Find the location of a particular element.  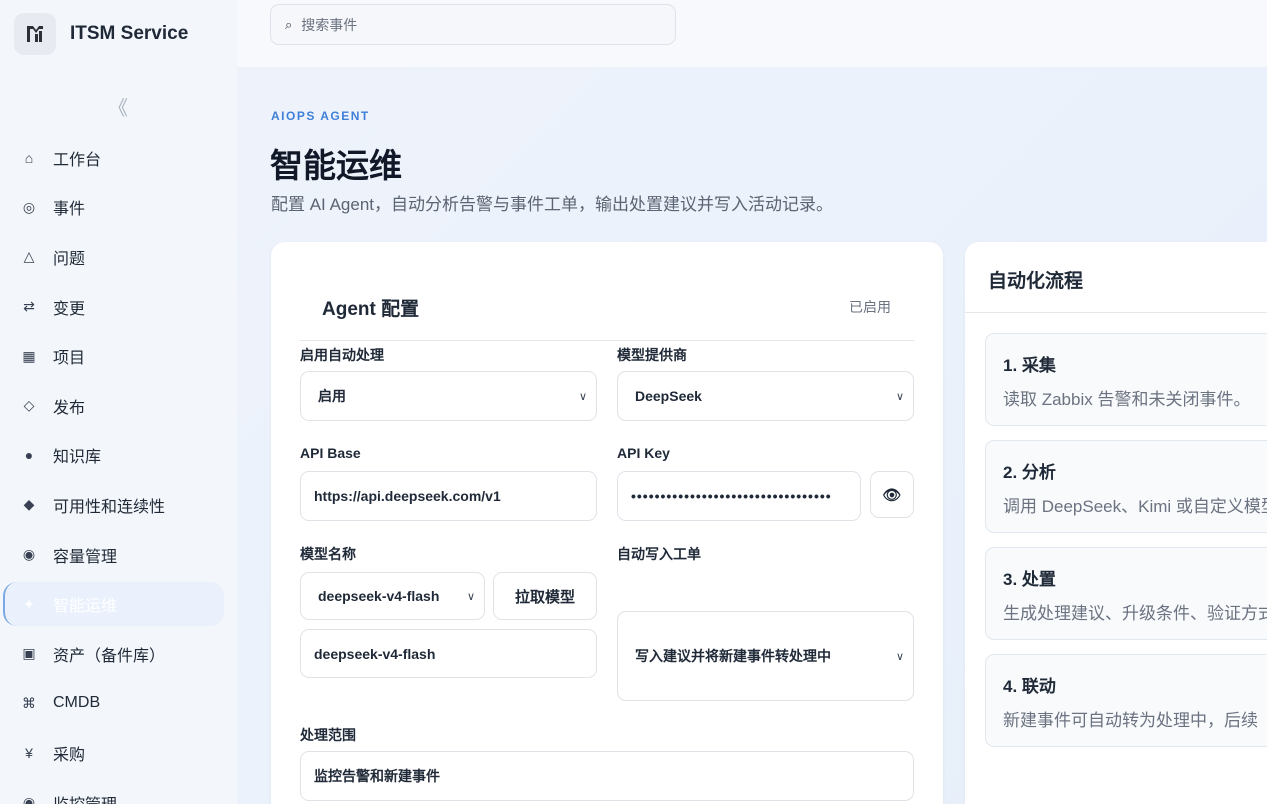

sidebar-item-workbench: ⌂ 工作台 is located at coordinates (118, 158).